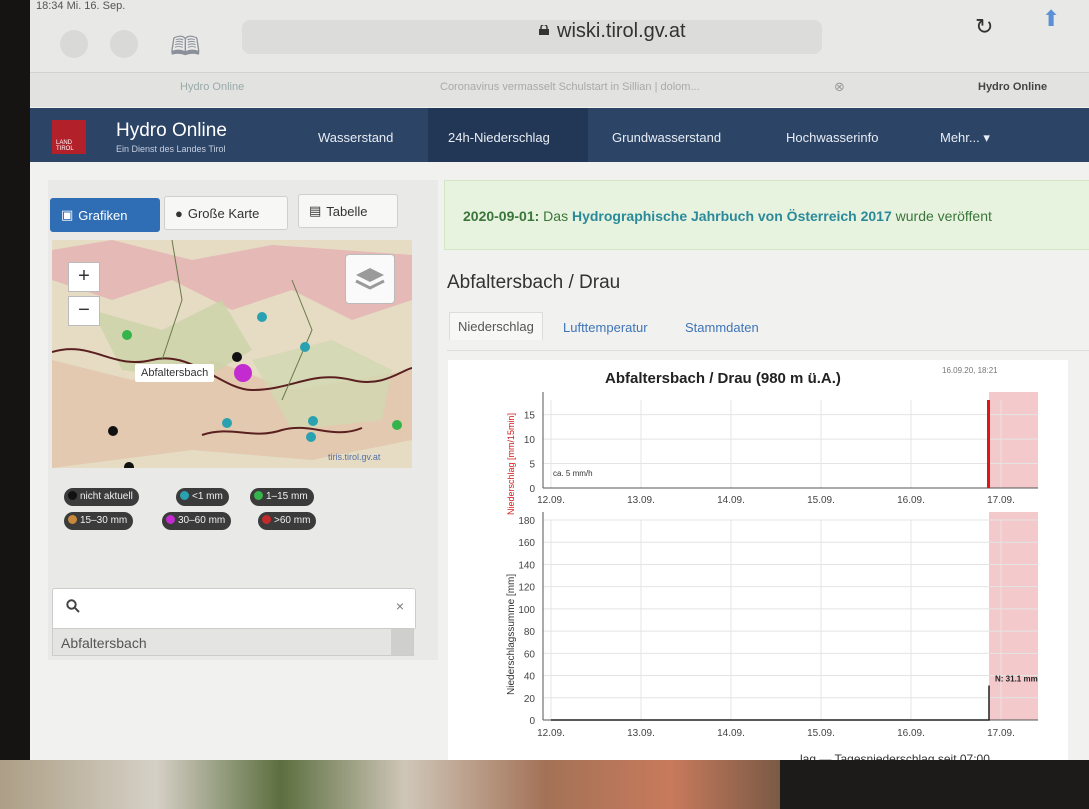 Image resolution: width=1089 pixels, height=809 pixels. What do you see at coordinates (526, 565) in the screenshot?
I see `y-tick-label: 140` at bounding box center [526, 565].